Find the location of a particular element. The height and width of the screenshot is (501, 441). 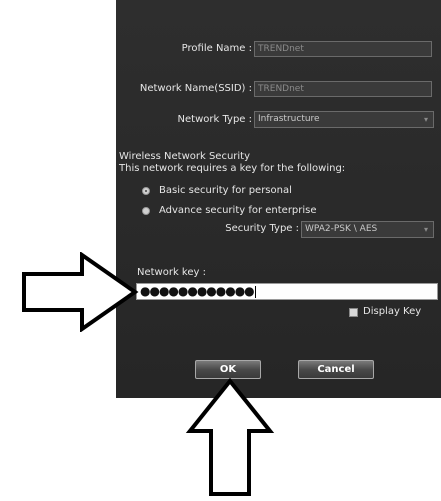

arrow-up-icon is located at coordinates (230, 436).